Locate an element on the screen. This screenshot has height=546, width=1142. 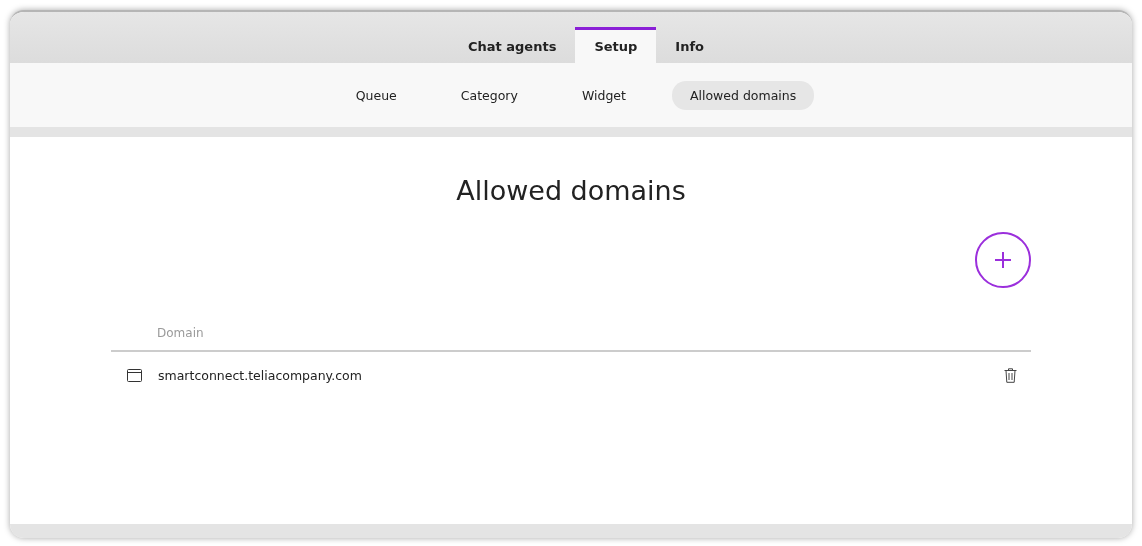
plus-icon is located at coordinates (1003, 260).